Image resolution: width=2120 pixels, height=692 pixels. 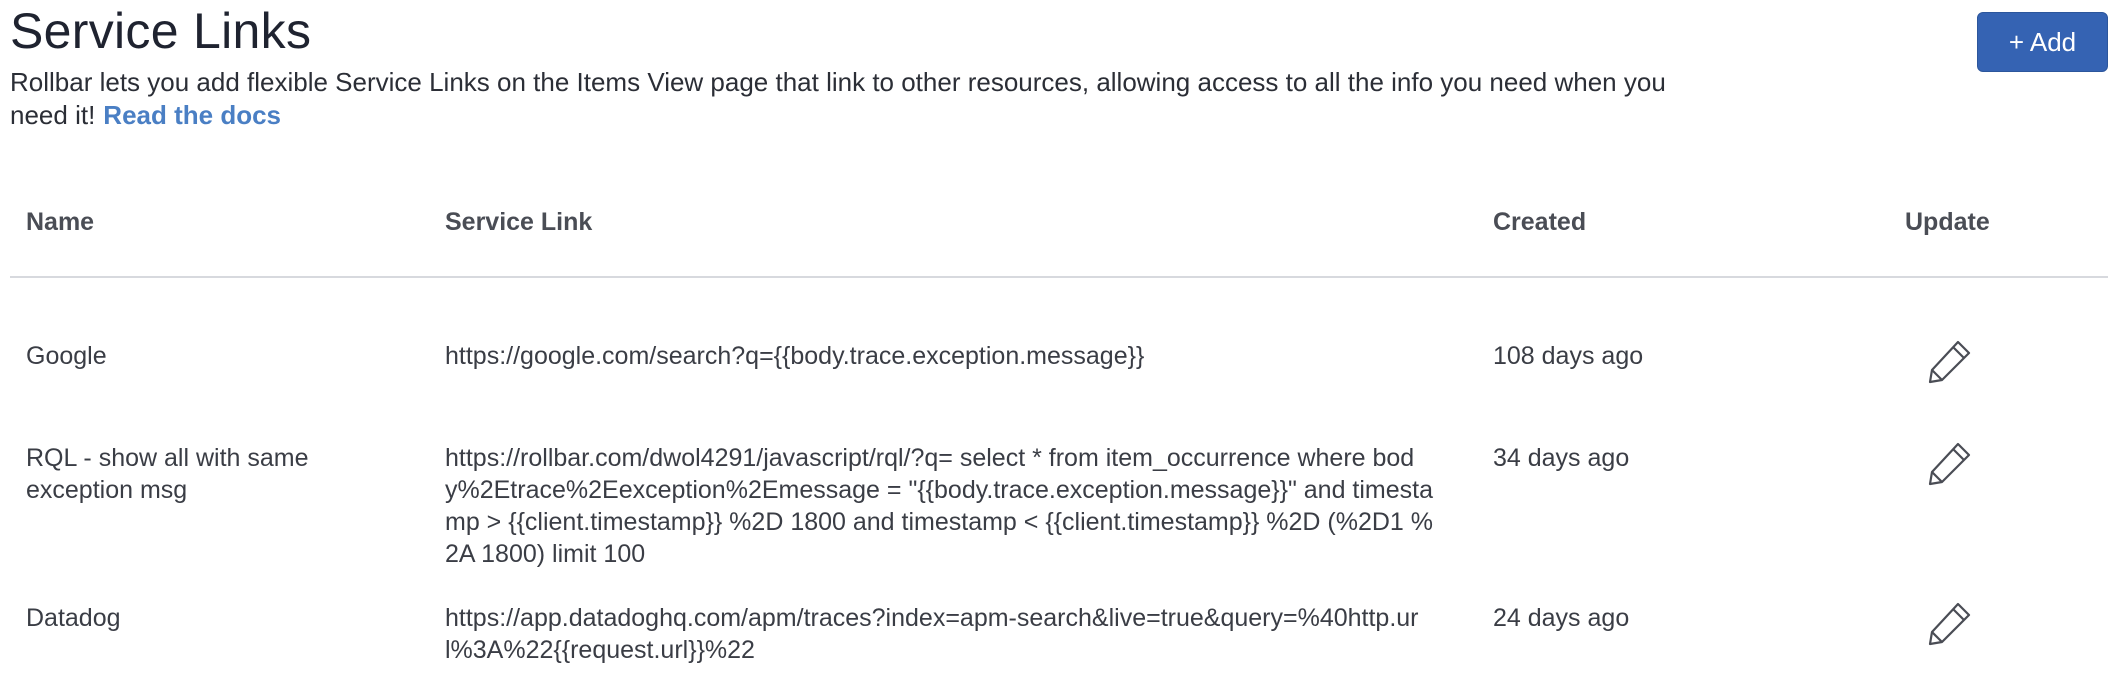 I want to click on read-the-docs-link: Read the docs, so click(x=192, y=115).